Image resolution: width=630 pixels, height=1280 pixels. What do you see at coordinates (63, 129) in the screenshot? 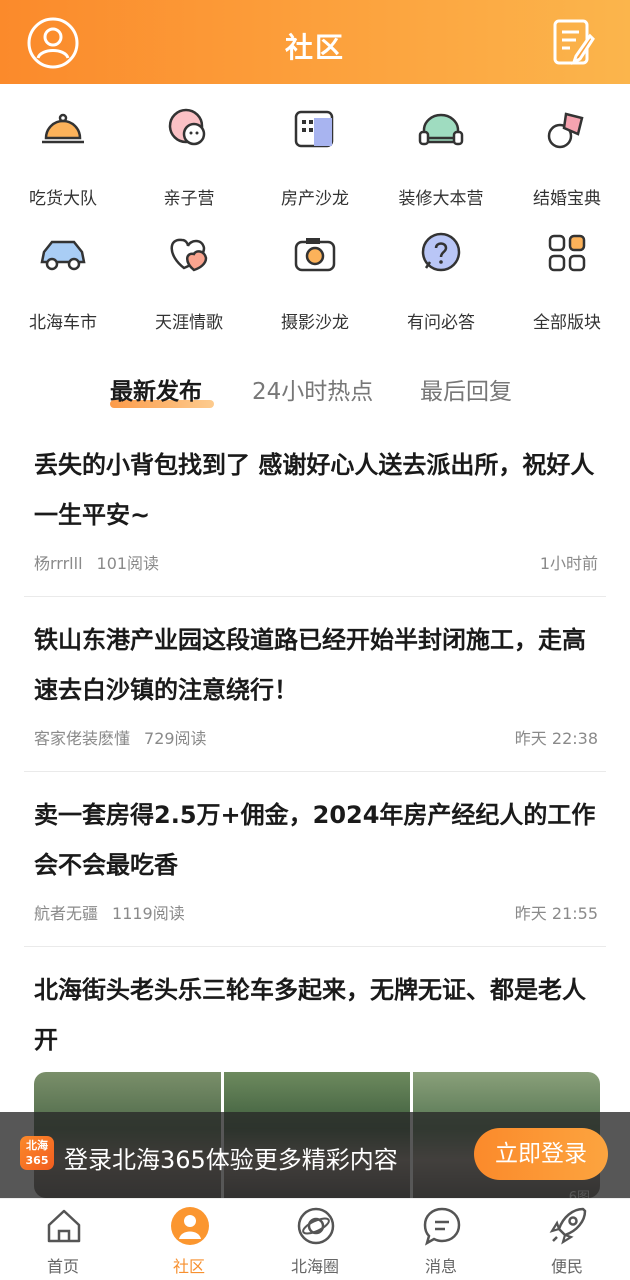
I see `food-cloche-icon` at bounding box center [63, 129].